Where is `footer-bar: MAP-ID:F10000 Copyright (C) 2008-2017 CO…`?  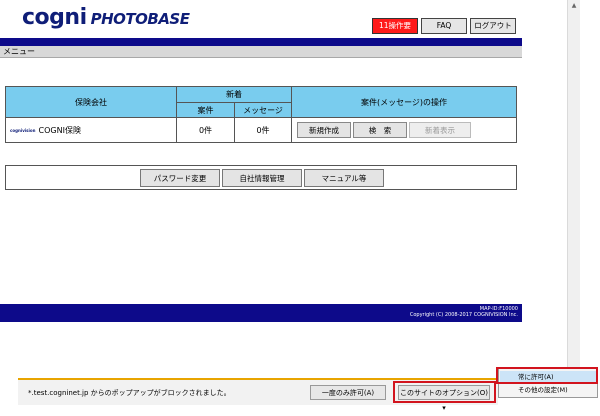
footer-bar: MAP-ID:F10000 Copyright (C) 2008-2017 CO… is located at coordinates (261, 313).